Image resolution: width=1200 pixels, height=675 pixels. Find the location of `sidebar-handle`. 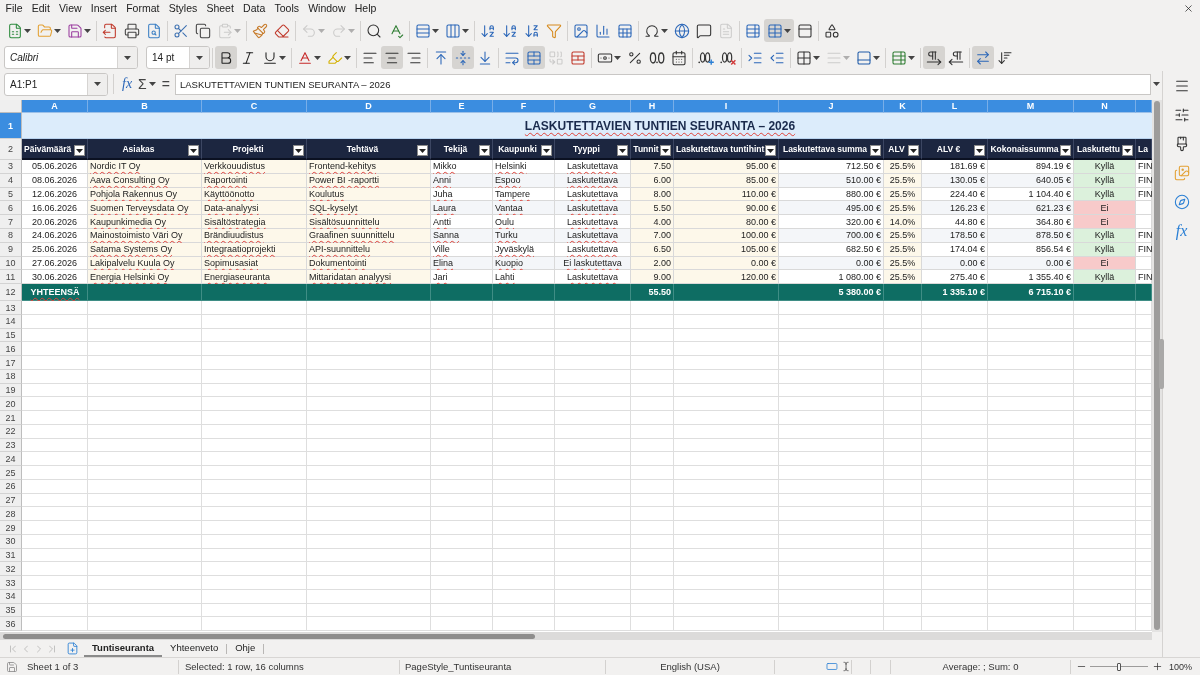

sidebar-handle is located at coordinates (1161, 364).